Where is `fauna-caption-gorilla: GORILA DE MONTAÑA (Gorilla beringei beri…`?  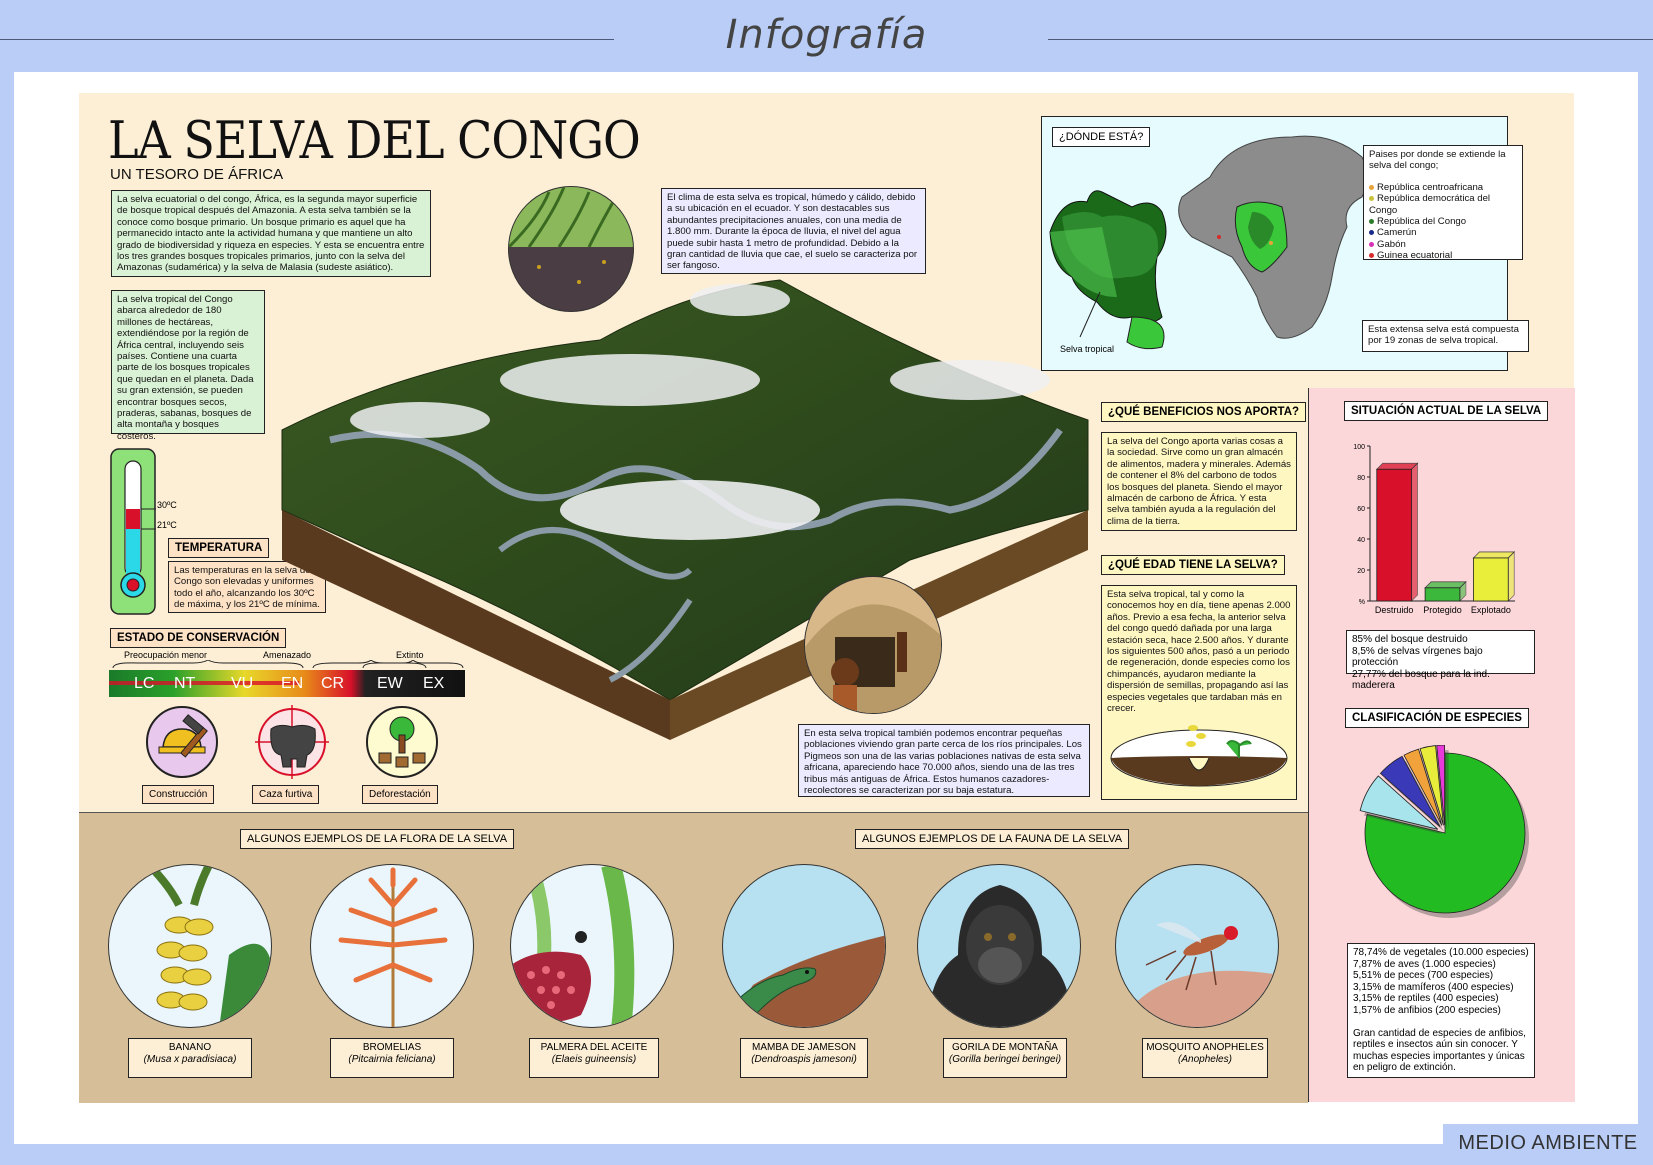 fauna-caption-gorilla: GORILA DE MONTAÑA (Gorilla beringei beri… is located at coordinates (1005, 1058).